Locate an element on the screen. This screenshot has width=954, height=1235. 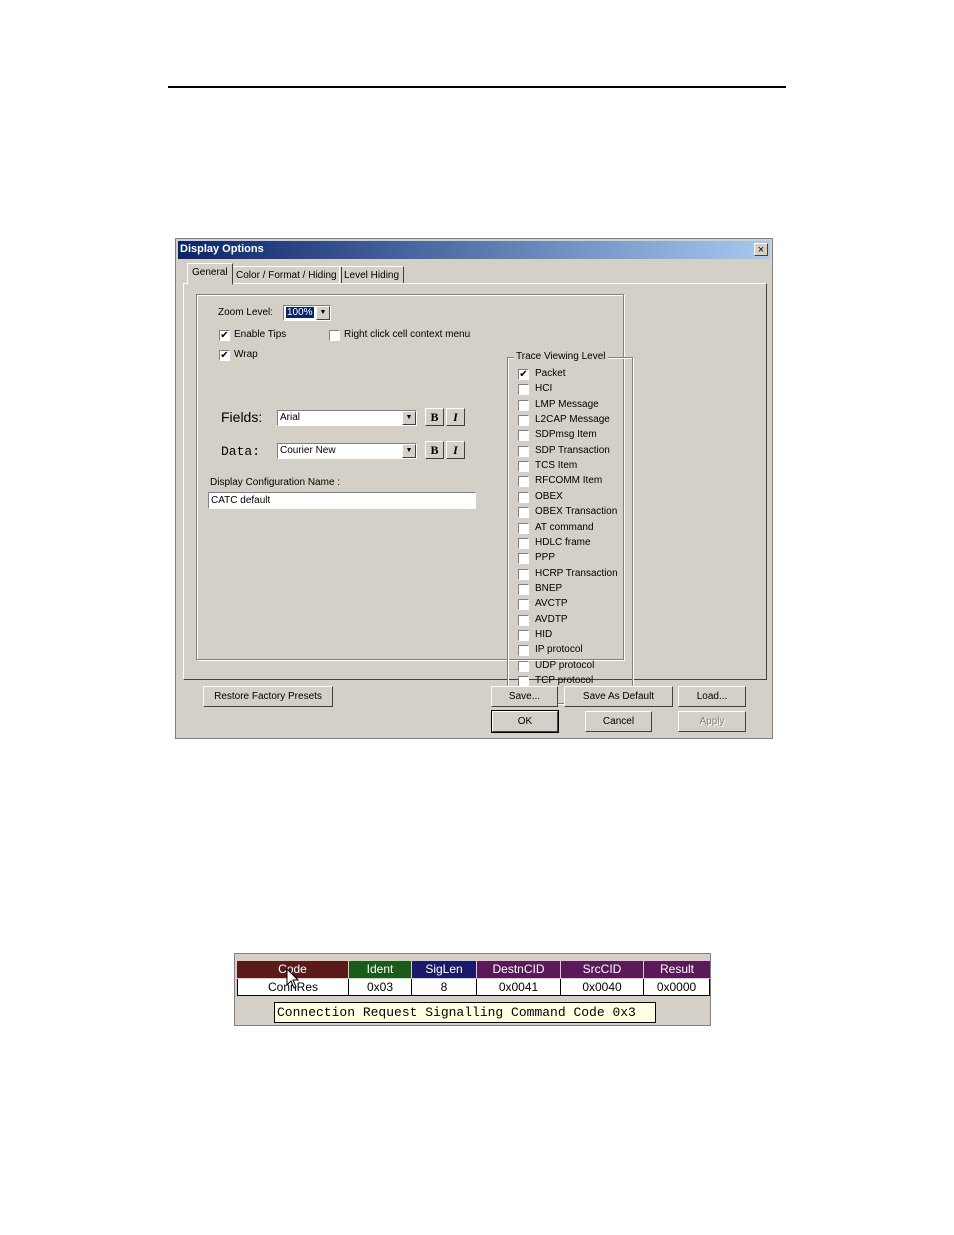
trace-level-label: L2CAP Message is located at coordinates (572, 420).